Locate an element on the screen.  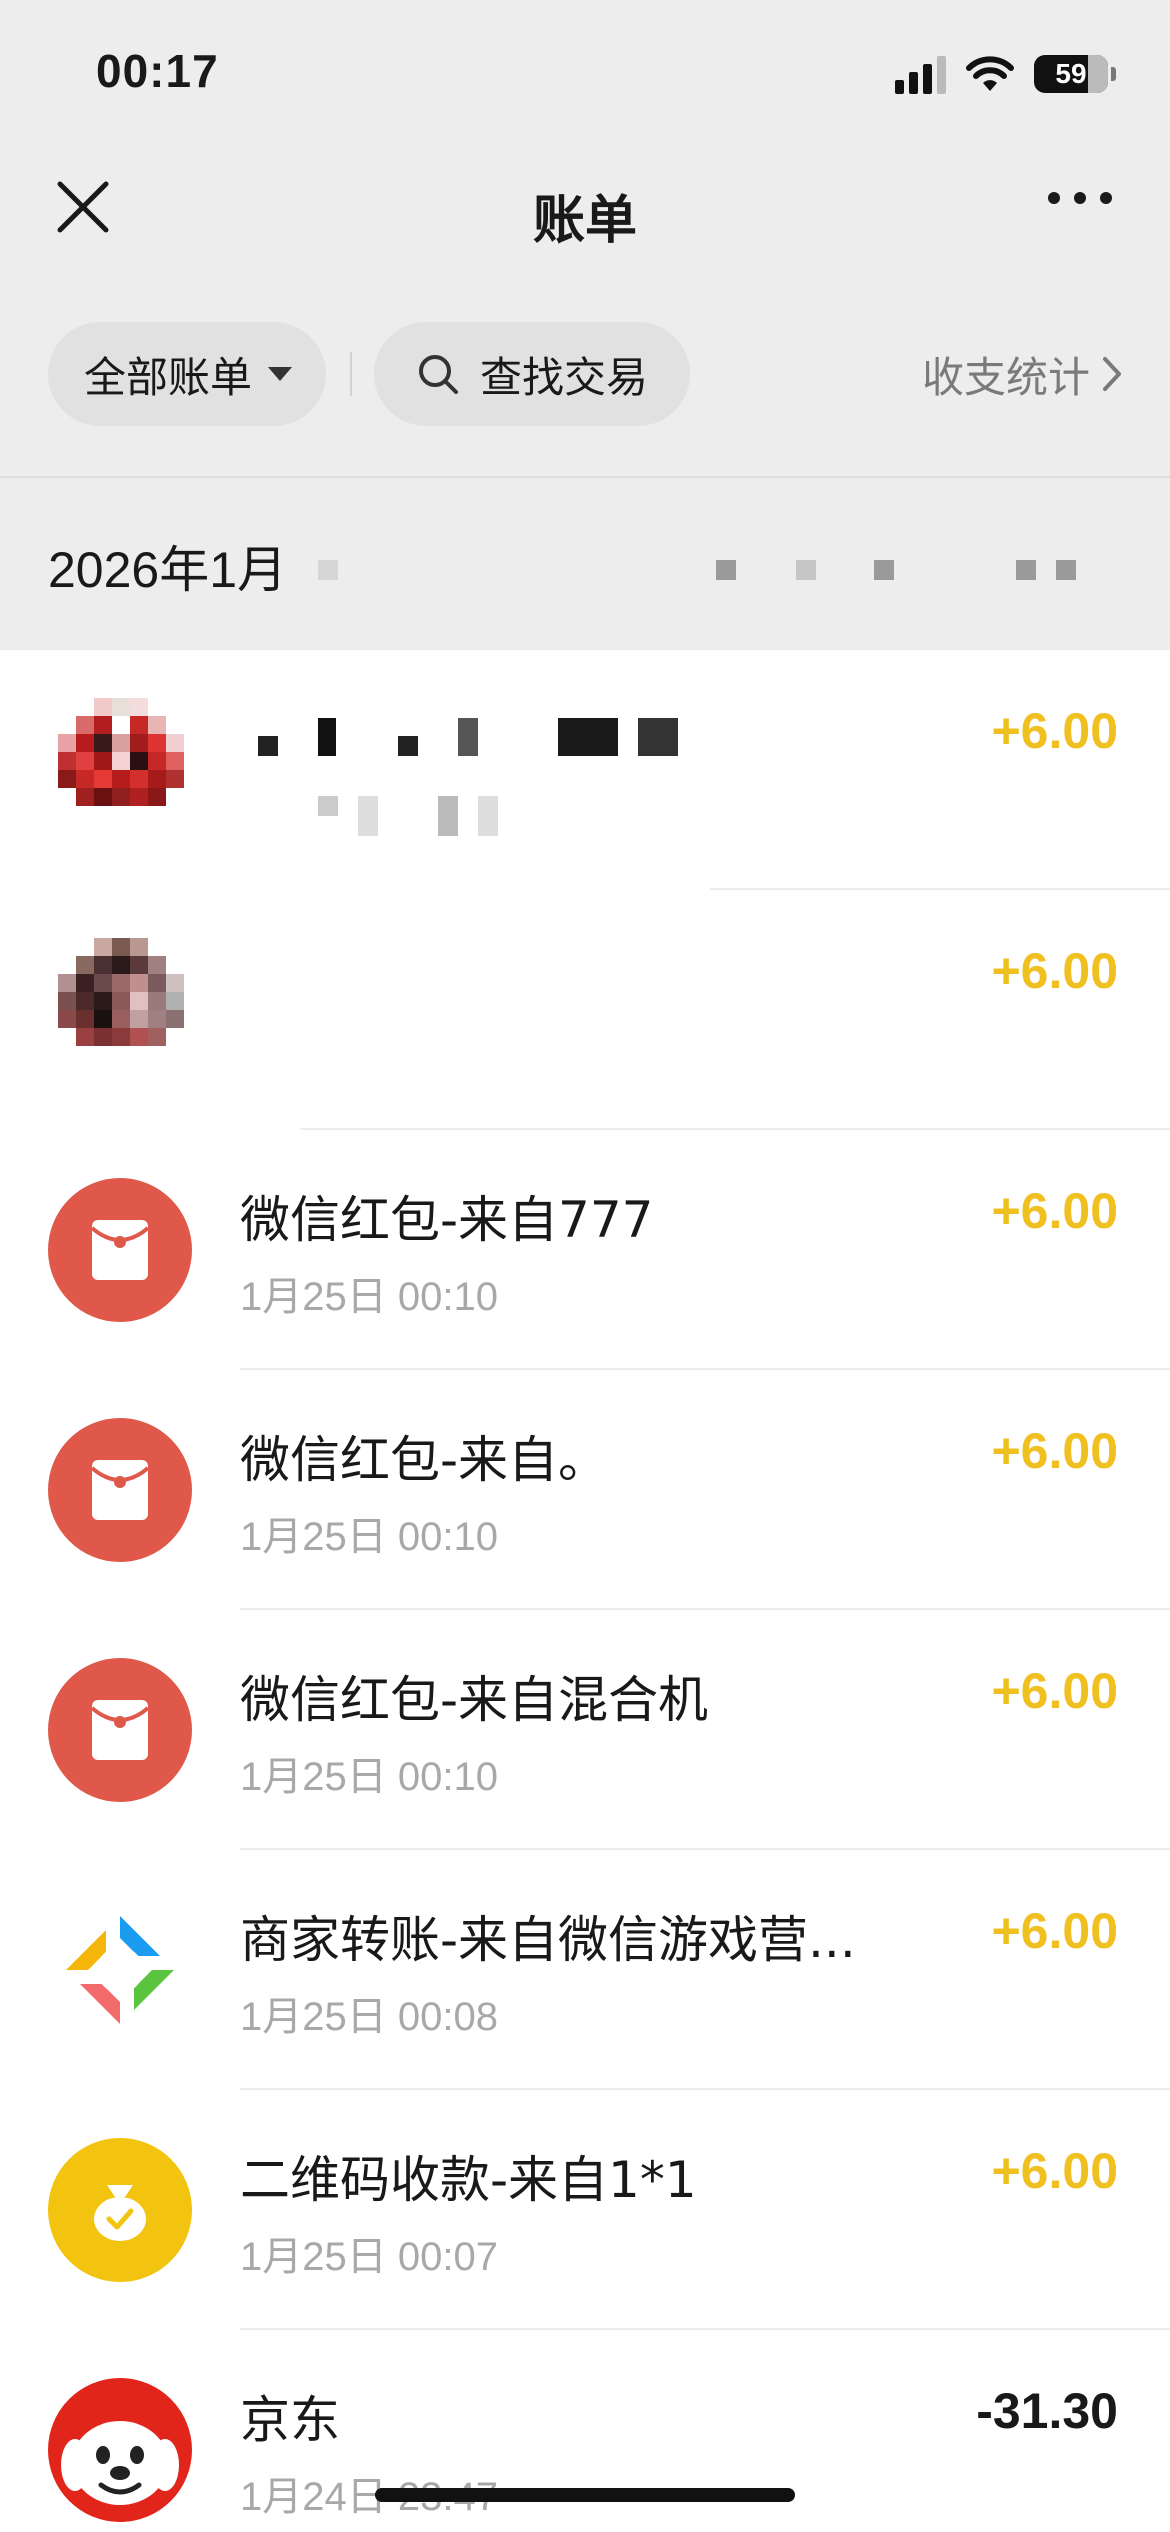
page-title: 账单 is located at coordinates (584, 221).